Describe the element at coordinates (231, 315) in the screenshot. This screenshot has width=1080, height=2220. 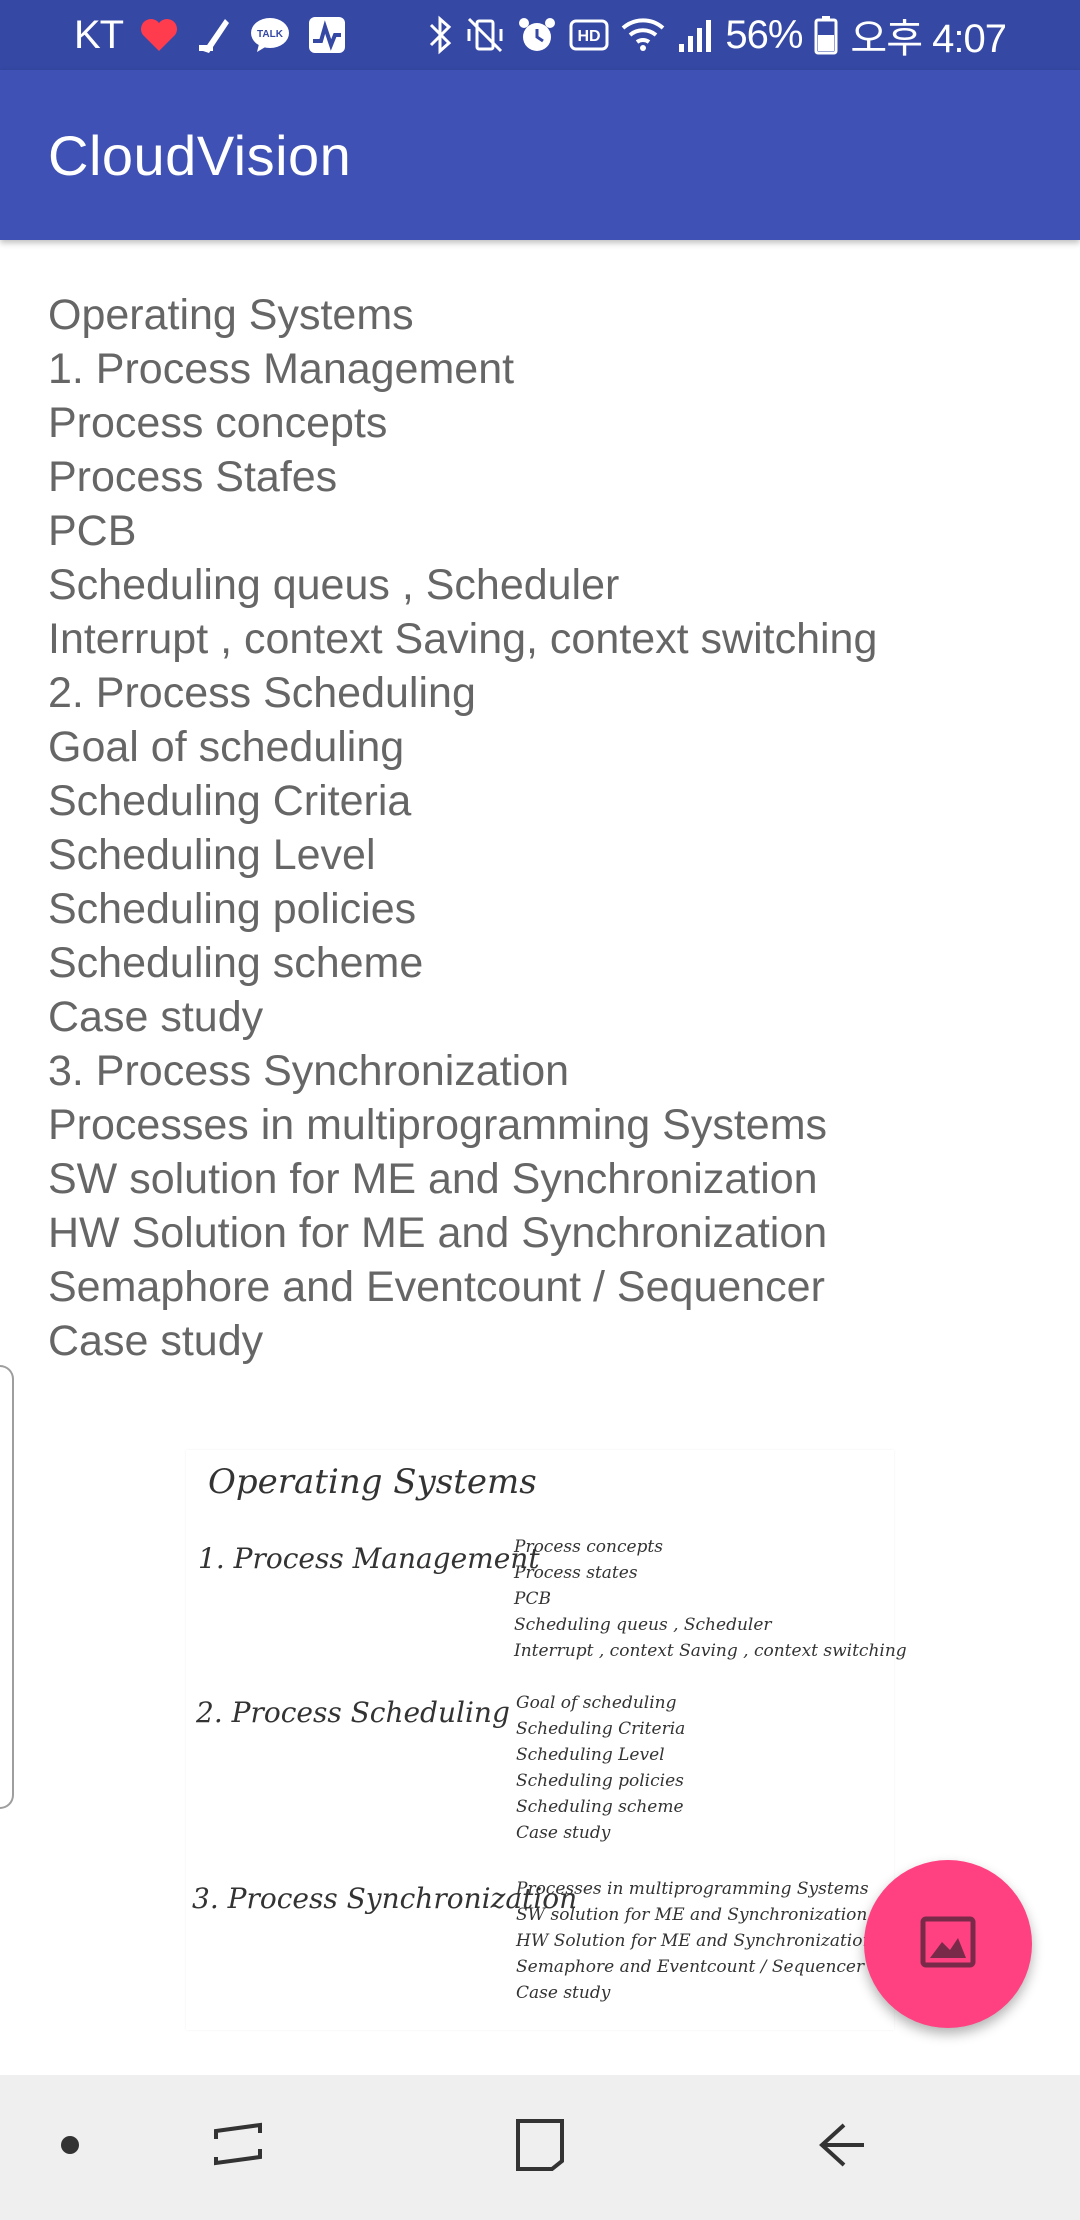
I see `ocr-line: Operating Systems` at that location.